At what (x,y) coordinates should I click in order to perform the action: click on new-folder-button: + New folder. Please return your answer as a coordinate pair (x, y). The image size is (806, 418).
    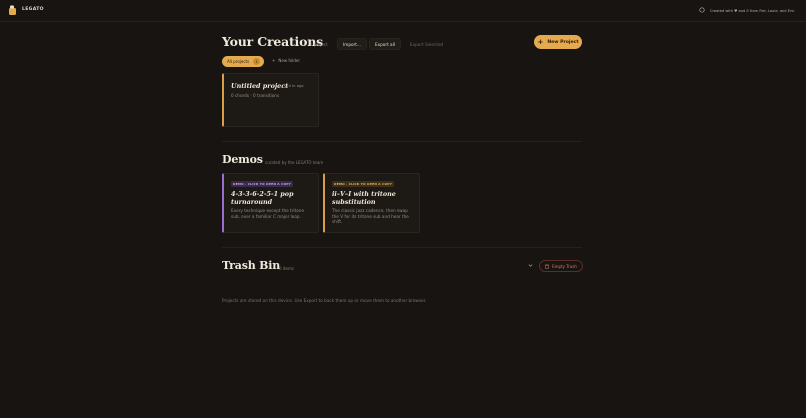
    Looking at the image, I should click on (286, 60).